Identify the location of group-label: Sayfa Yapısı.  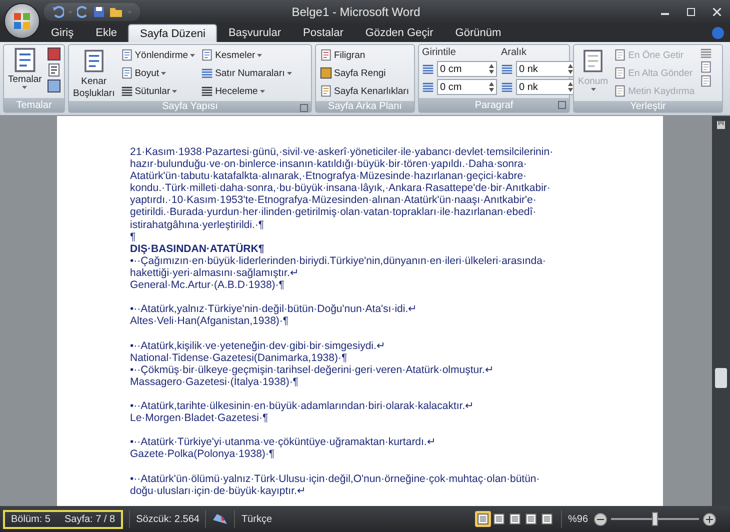
(190, 106).